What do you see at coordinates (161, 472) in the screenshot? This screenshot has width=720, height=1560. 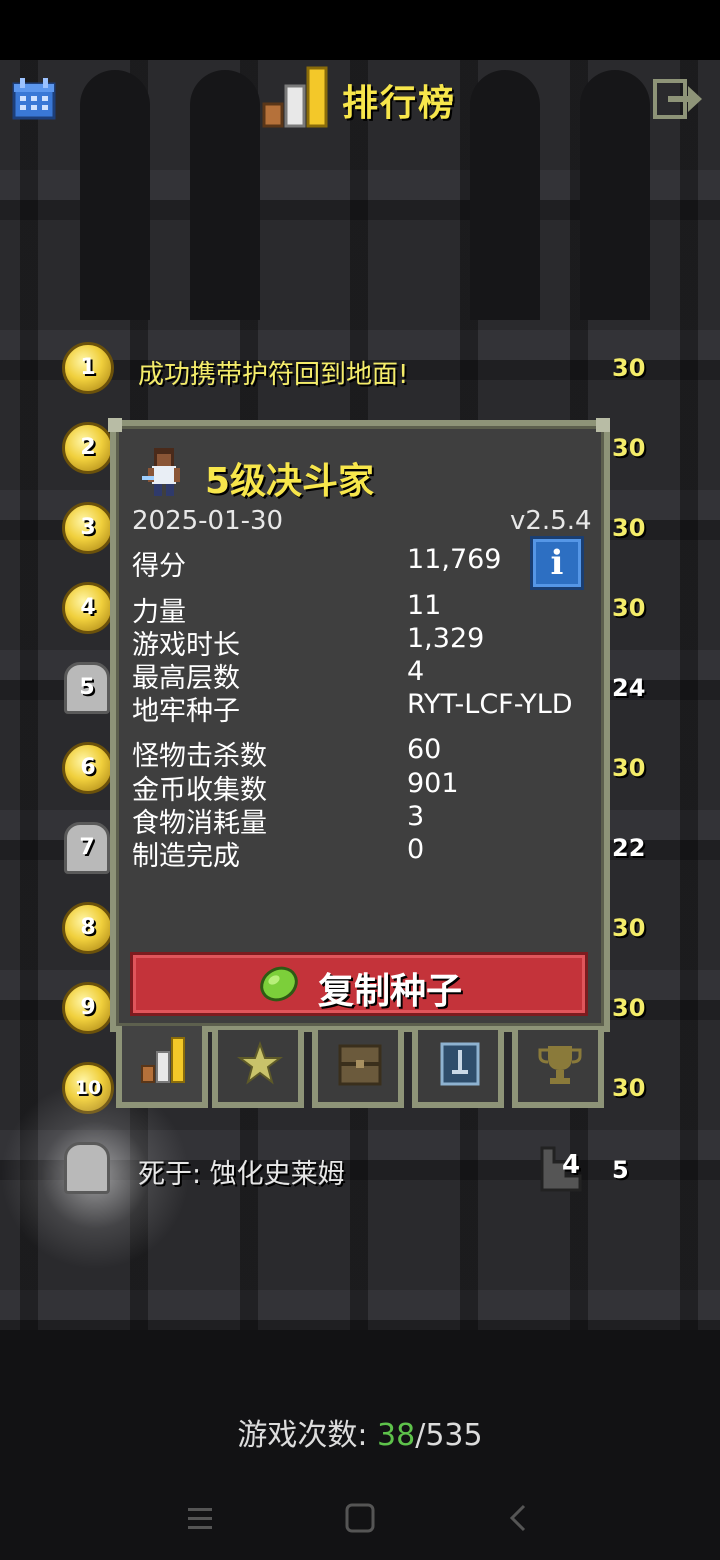 I see `hero-duelist-icon` at bounding box center [161, 472].